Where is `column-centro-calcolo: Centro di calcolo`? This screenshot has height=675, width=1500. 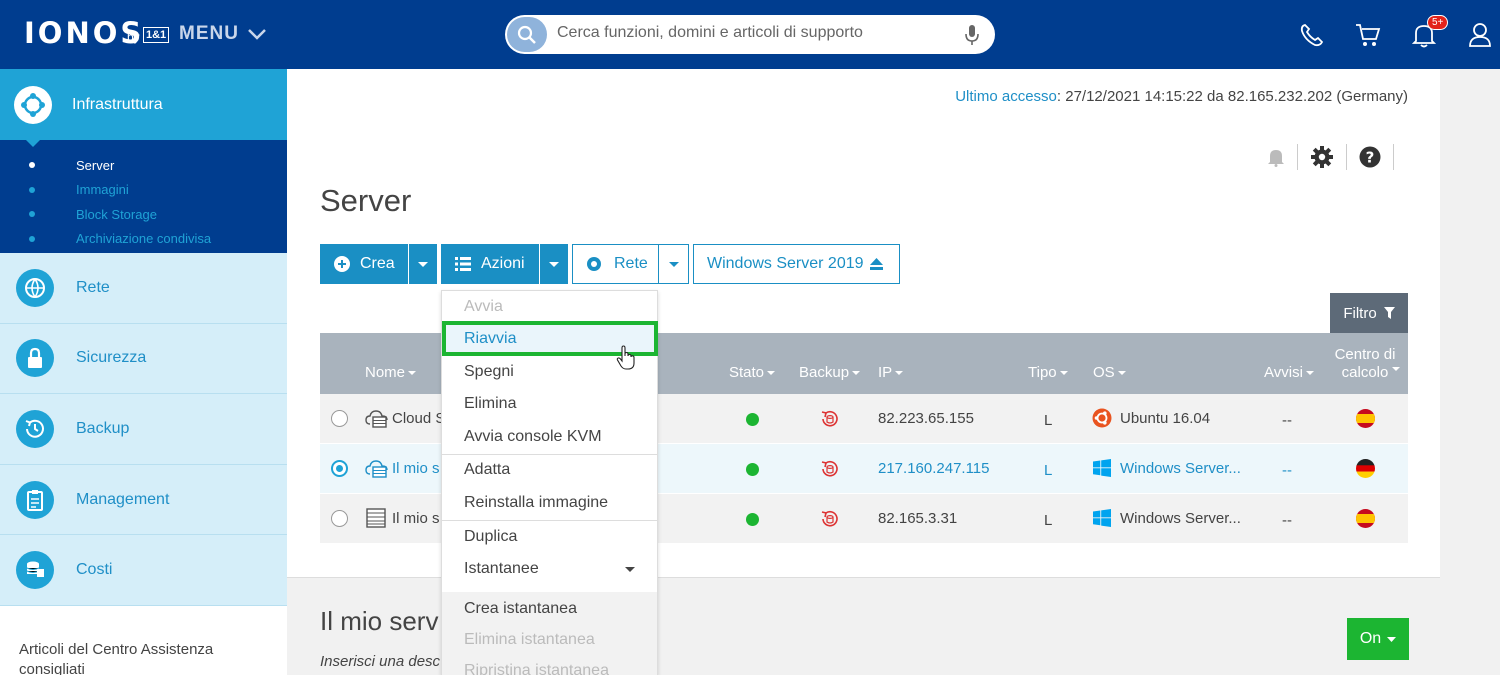
column-centro-calcolo: Centro di calcolo is located at coordinates (1365, 364).